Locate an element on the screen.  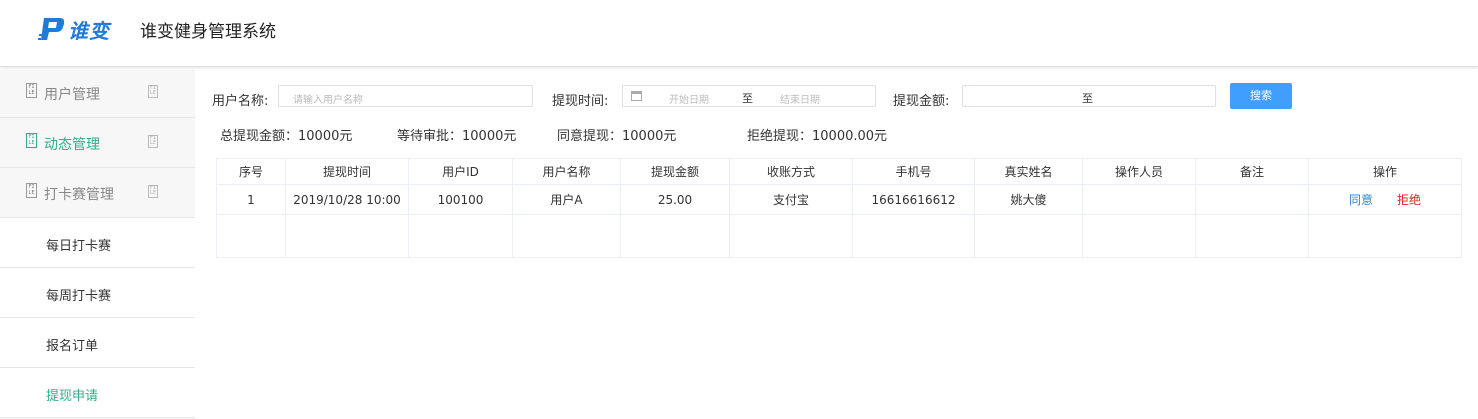
date-range-picker: 开始日期 至 结束日期 is located at coordinates (749, 96).